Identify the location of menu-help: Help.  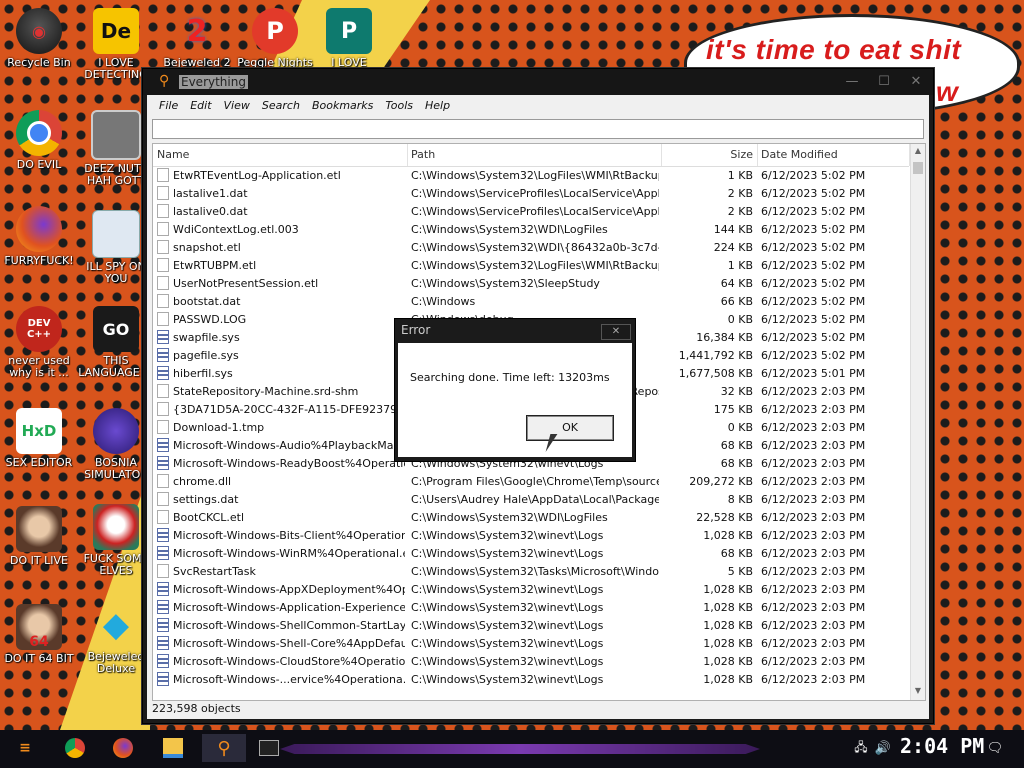
(437, 105).